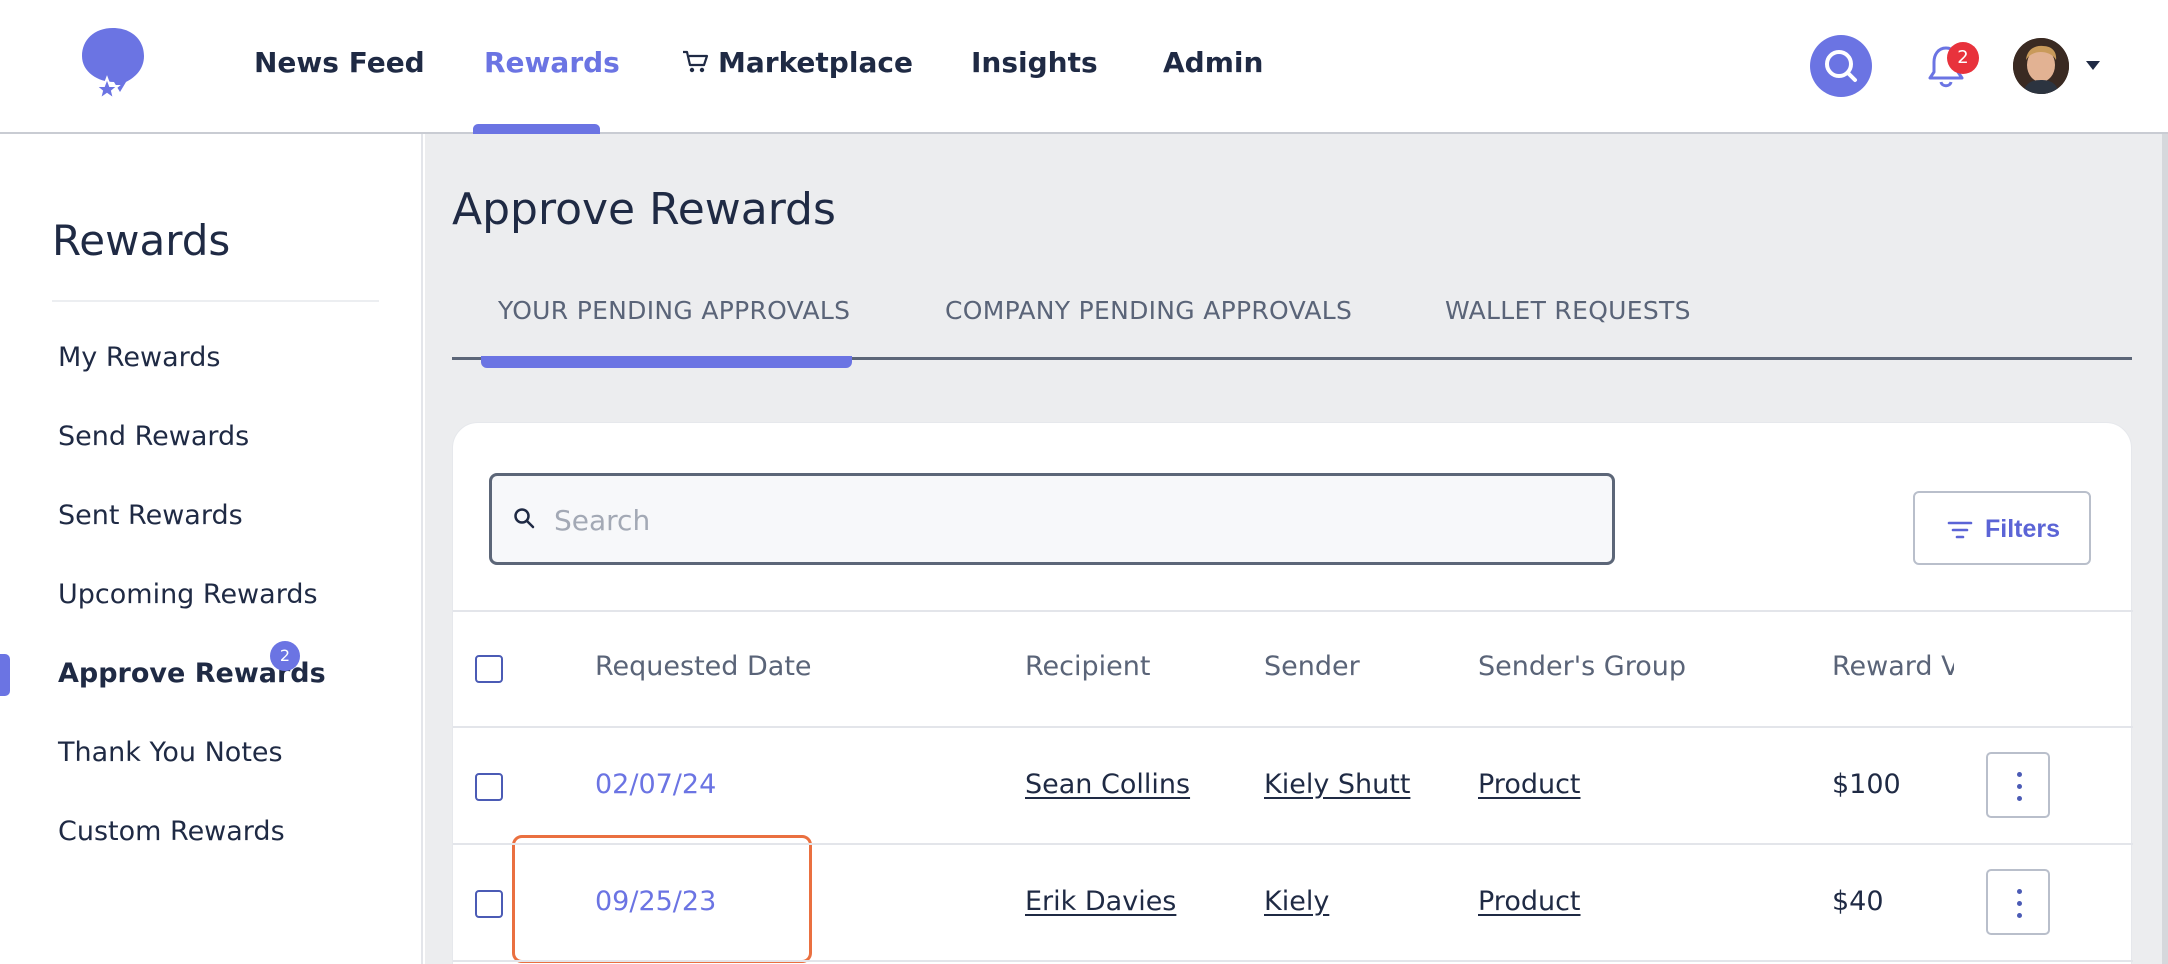 Image resolution: width=2168 pixels, height=964 pixels. I want to click on approve-rewards-badge: 2, so click(285, 656).